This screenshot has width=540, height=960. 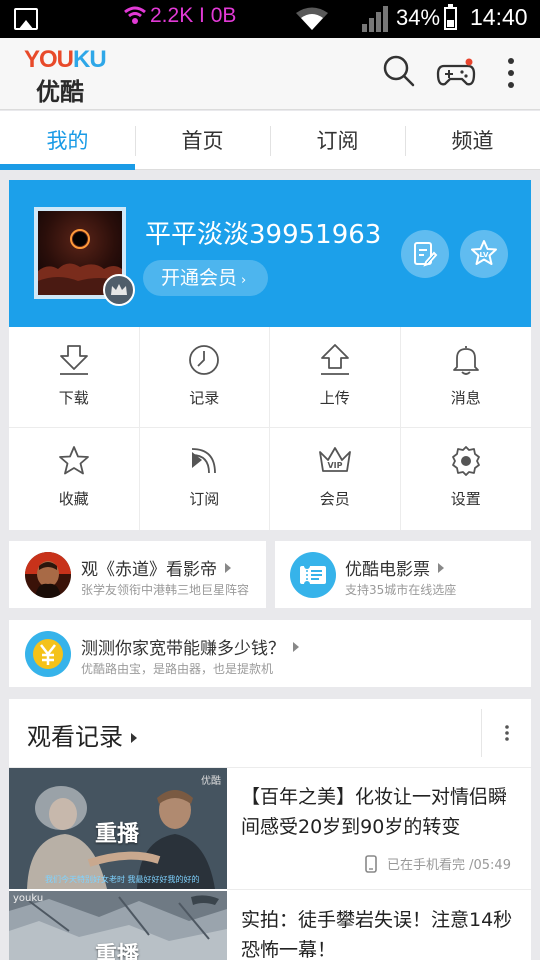 What do you see at coordinates (465, 461) in the screenshot?
I see `gear-icon` at bounding box center [465, 461].